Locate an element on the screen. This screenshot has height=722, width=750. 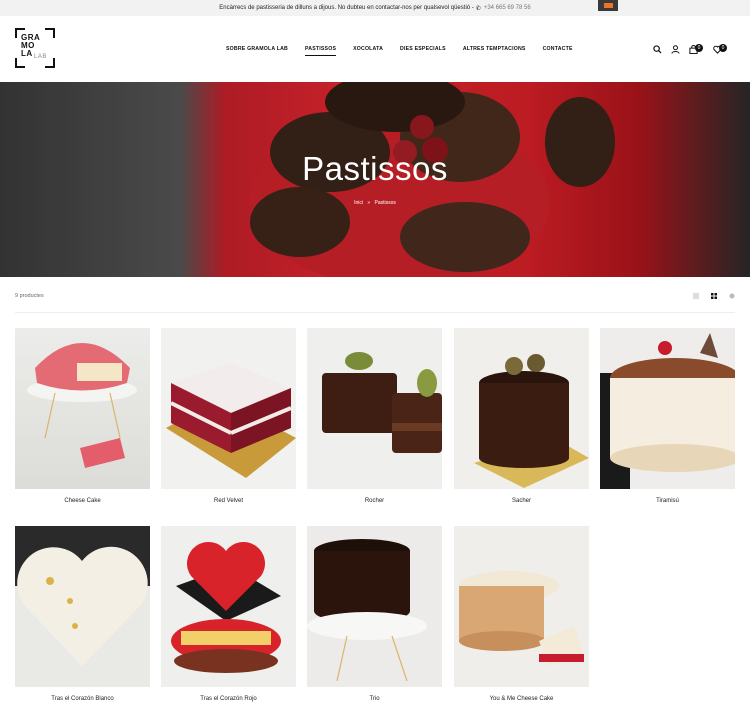
cart-button: 0 is located at coordinates (695, 49).